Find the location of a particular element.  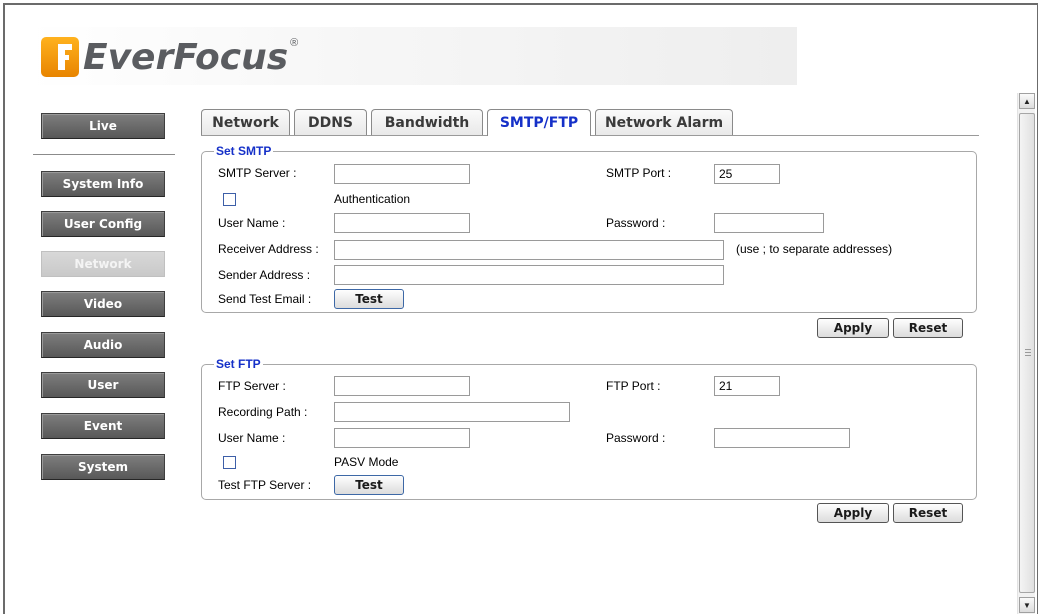

smtp-apply-button: Apply is located at coordinates (853, 328).